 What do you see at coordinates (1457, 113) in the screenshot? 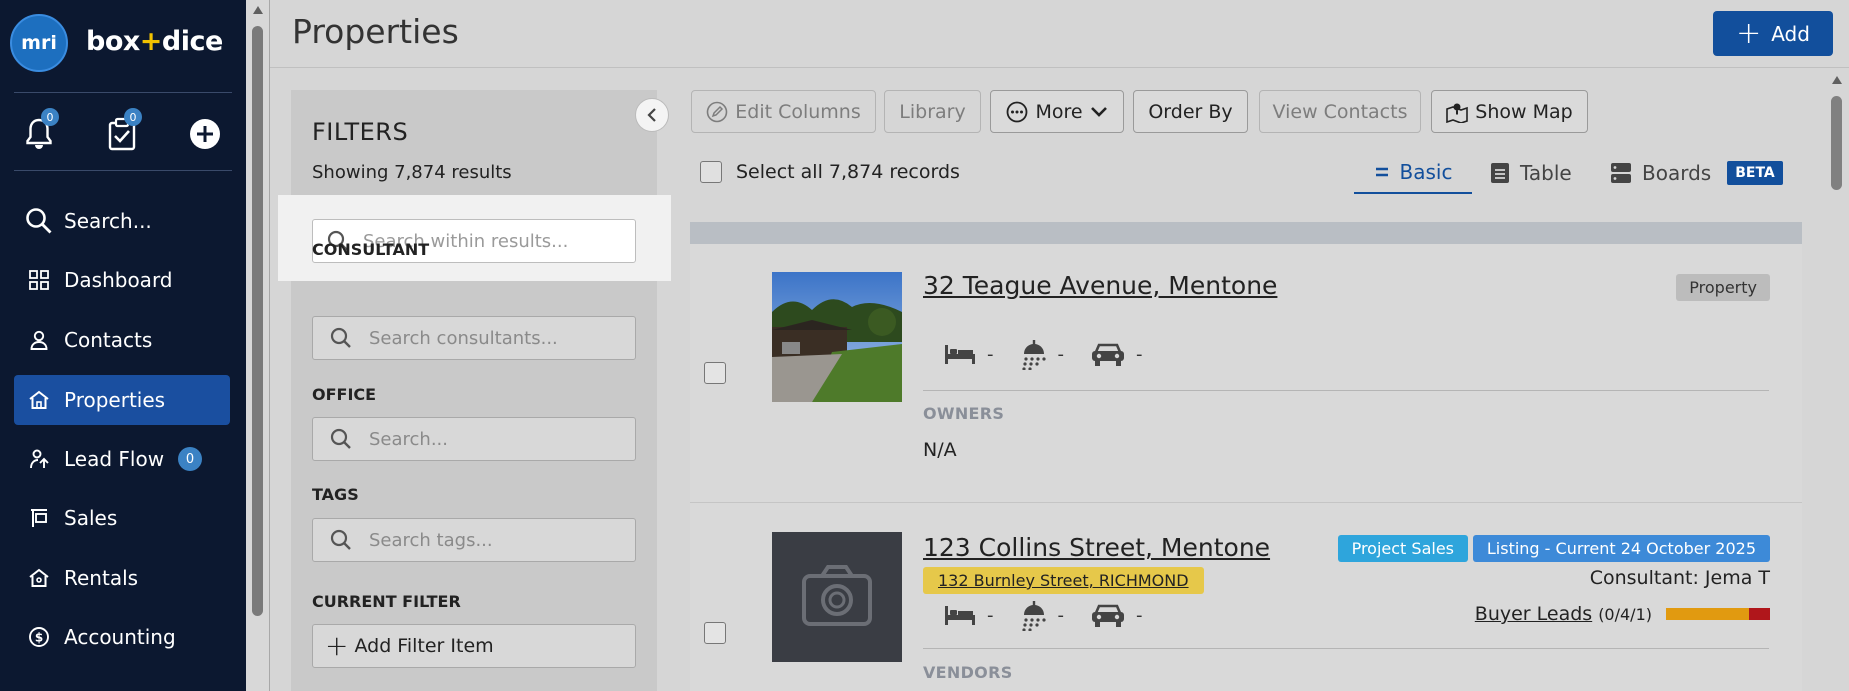
I see `map-pin-icon` at bounding box center [1457, 113].